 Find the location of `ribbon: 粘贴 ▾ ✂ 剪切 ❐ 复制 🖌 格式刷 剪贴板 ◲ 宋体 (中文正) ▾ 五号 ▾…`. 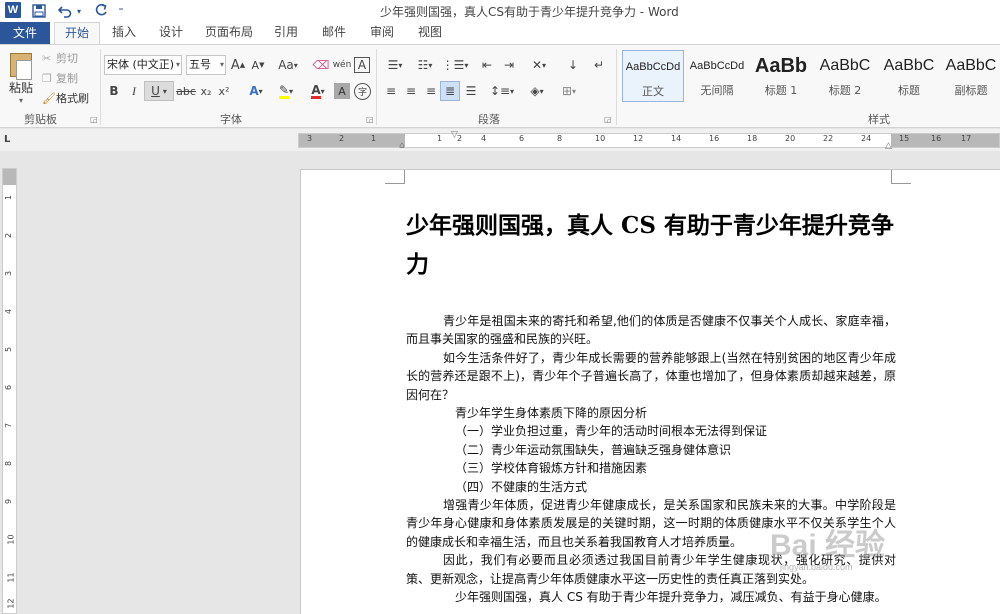

ribbon: 粘贴 ▾ ✂ 剪切 ❐ 复制 🖌 格式刷 剪贴板 ◲ 宋体 (中文正) ▾ 五号 ▾… is located at coordinates (500, 86).